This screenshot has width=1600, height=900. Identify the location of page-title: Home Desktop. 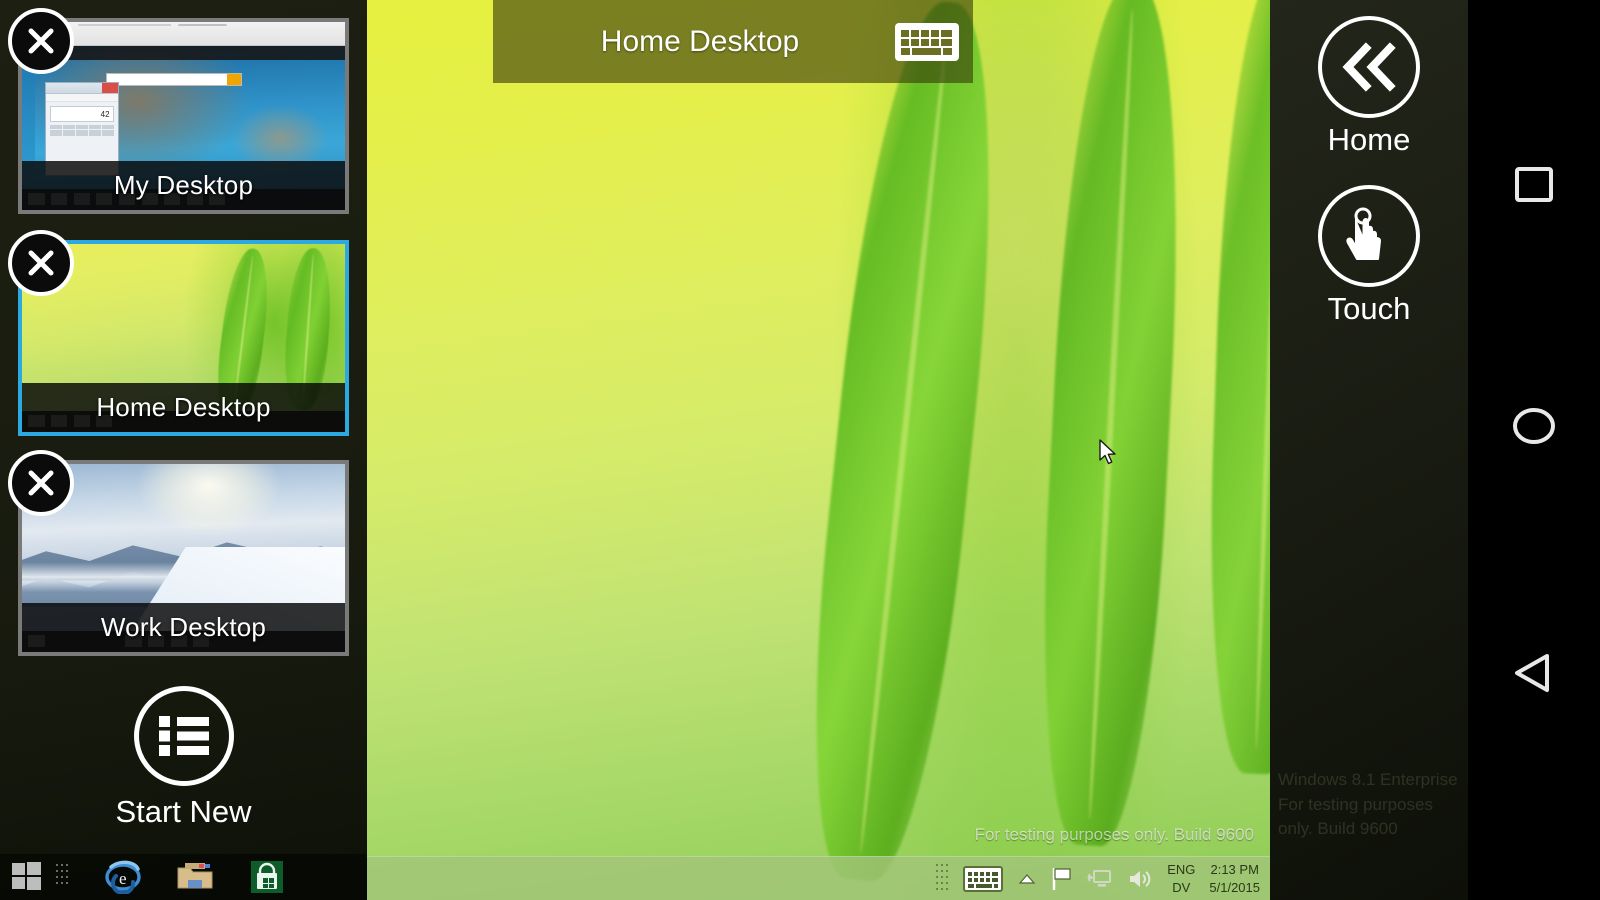
(700, 41).